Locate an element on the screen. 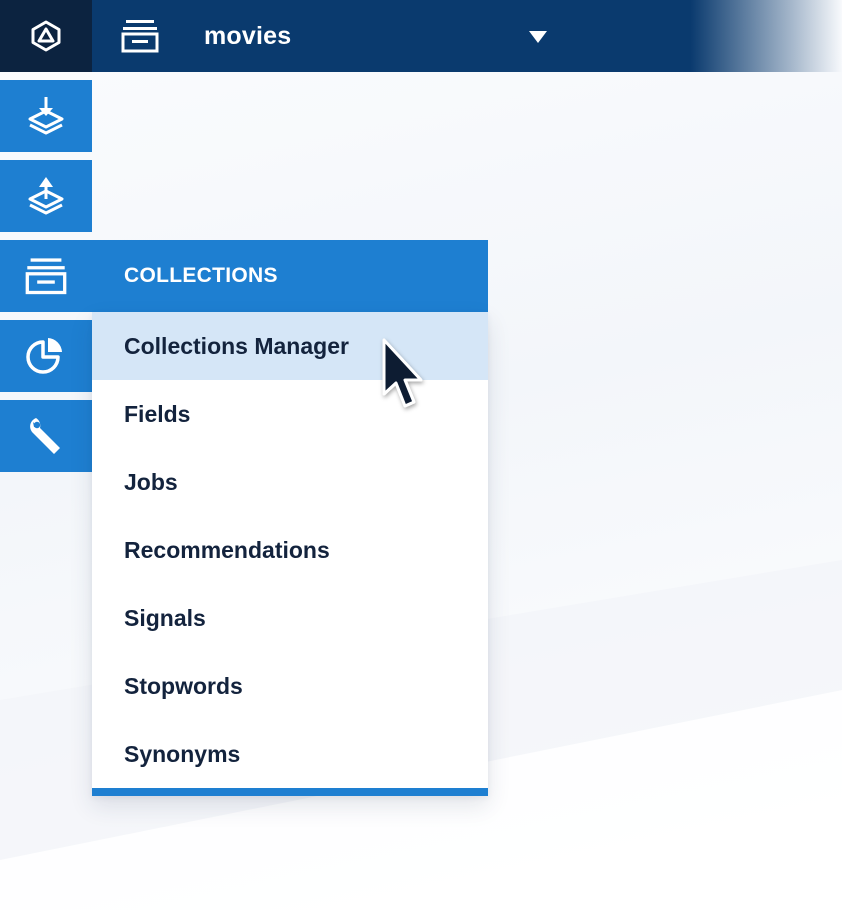 Image resolution: width=842 pixels, height=910 pixels. sidebar-item-query is located at coordinates (46, 196).